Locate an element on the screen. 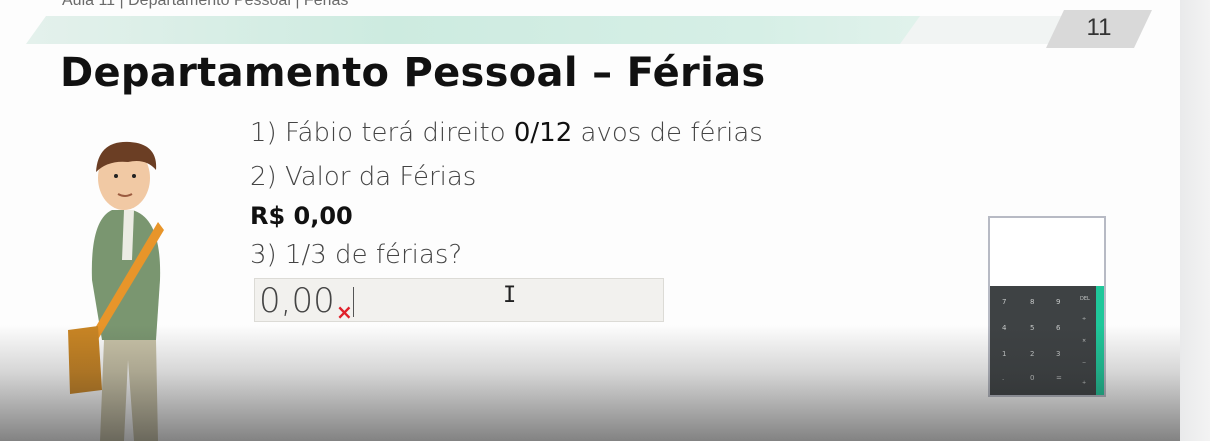 This screenshot has width=1210, height=441. question-2: 2) Valor da Férias is located at coordinates (363, 177).